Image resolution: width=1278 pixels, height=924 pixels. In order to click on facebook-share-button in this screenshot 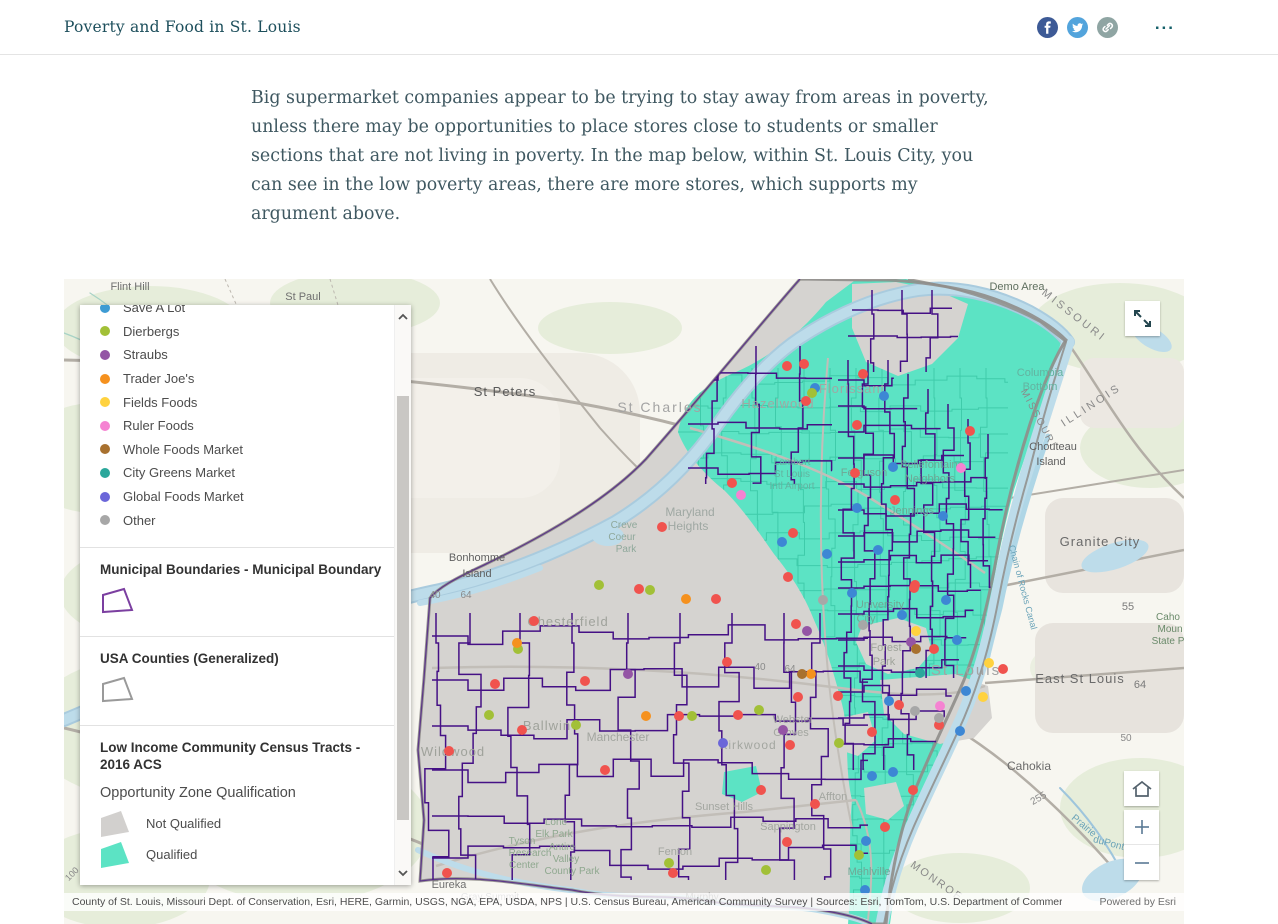, I will do `click(1047, 27)`.